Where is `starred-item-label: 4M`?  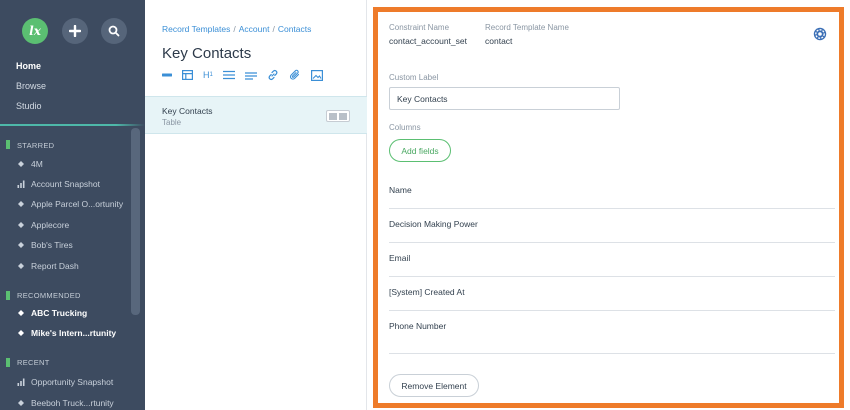 starred-item-label: 4M is located at coordinates (37, 164).